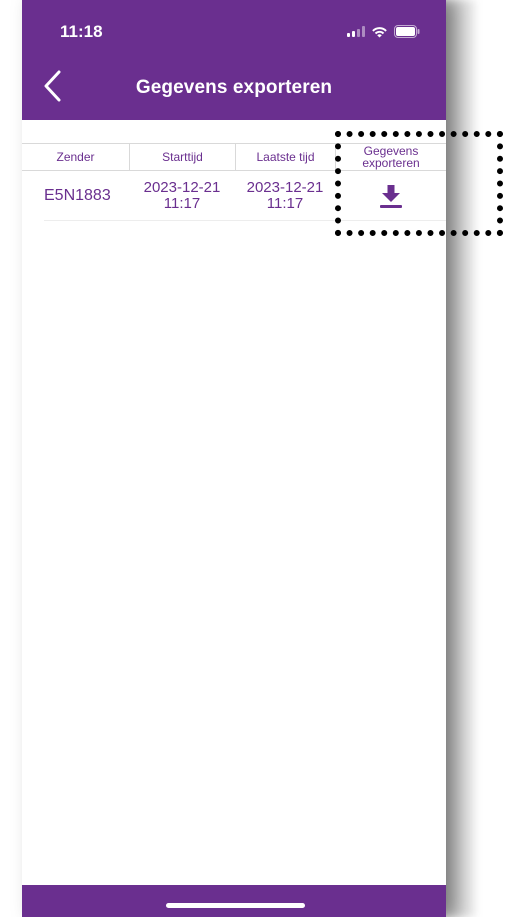 This screenshot has height=917, width=514. Describe the element at coordinates (285, 203) in the screenshot. I see `cell-laatste-tijd-time: 11:17` at that location.